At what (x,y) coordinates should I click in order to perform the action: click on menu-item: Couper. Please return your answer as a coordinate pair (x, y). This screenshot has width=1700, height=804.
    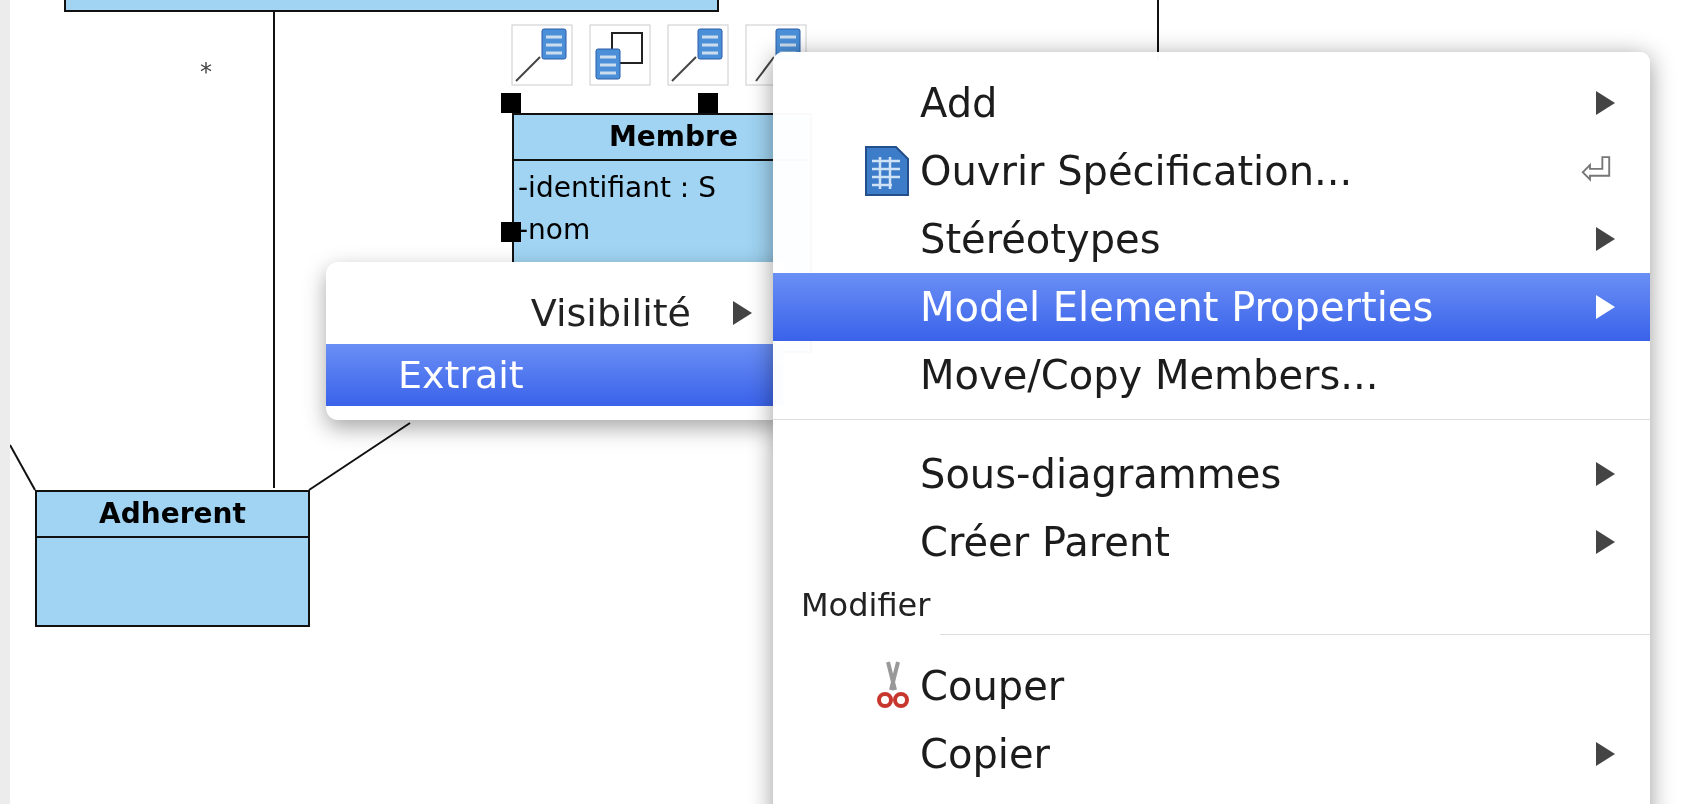
    Looking at the image, I should click on (1211, 686).